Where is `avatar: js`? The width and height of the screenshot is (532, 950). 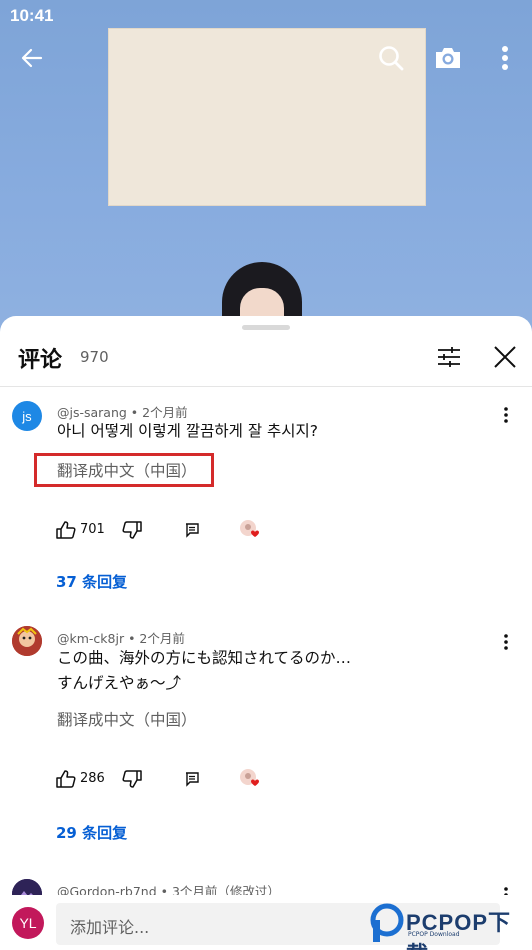
avatar: js is located at coordinates (27, 416).